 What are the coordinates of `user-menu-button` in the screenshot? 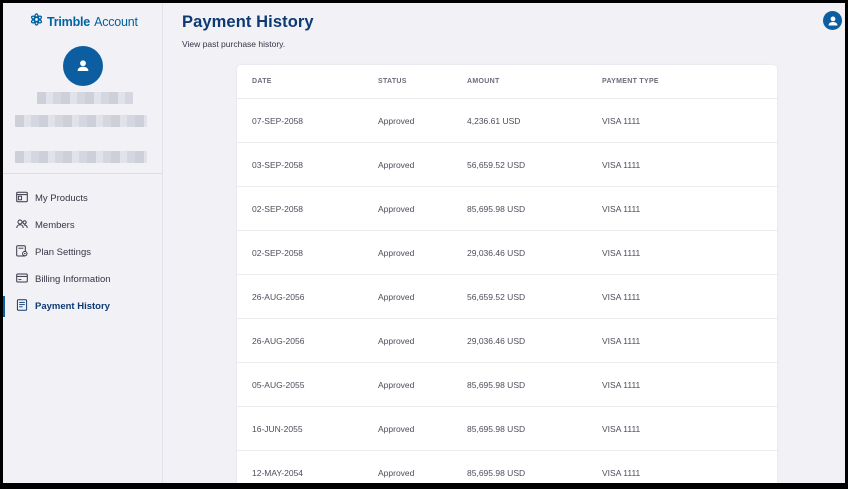 It's located at (832, 20).